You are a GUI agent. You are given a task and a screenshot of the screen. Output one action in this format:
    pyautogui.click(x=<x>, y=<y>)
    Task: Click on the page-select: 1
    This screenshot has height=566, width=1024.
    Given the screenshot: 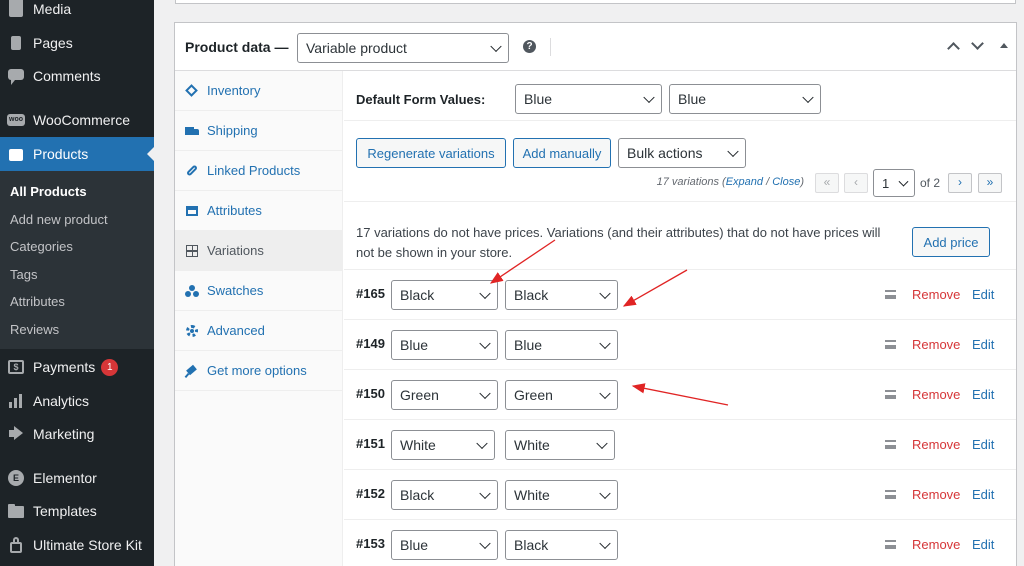 What is the action you would take?
    pyautogui.click(x=894, y=183)
    